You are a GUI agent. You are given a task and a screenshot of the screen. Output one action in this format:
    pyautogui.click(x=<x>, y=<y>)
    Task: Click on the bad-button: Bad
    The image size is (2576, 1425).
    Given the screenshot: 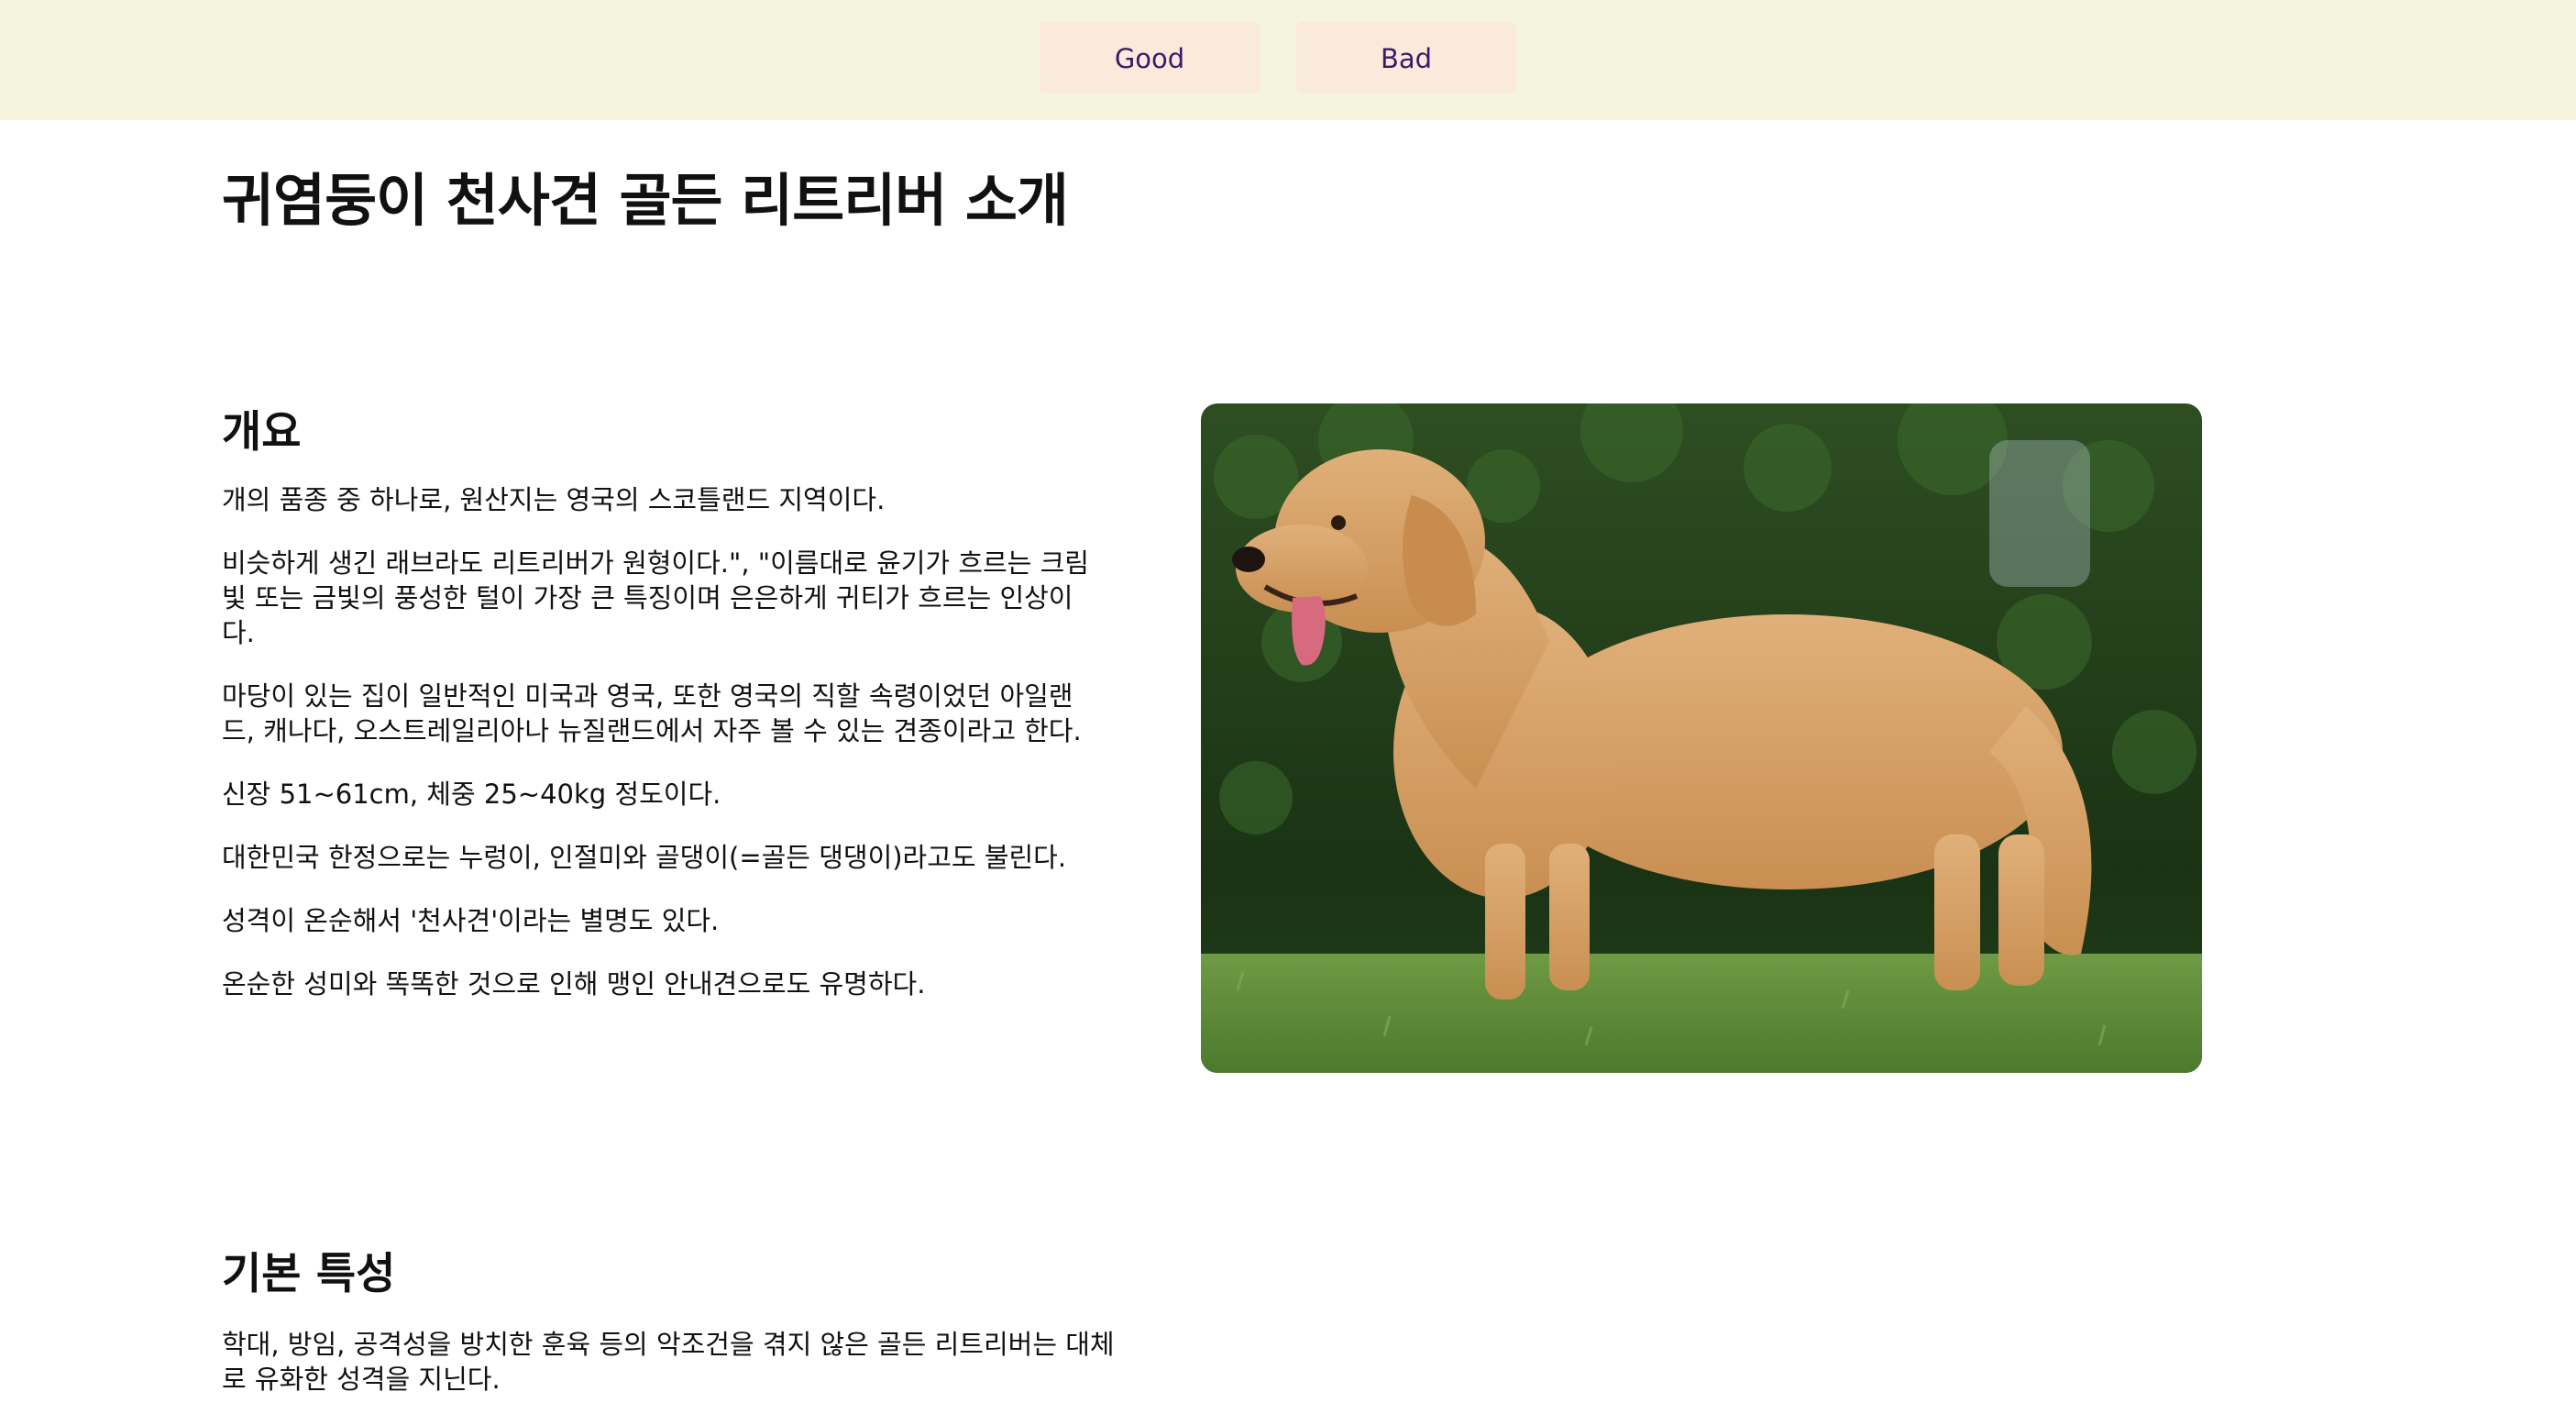 What is the action you would take?
    pyautogui.click(x=1406, y=58)
    